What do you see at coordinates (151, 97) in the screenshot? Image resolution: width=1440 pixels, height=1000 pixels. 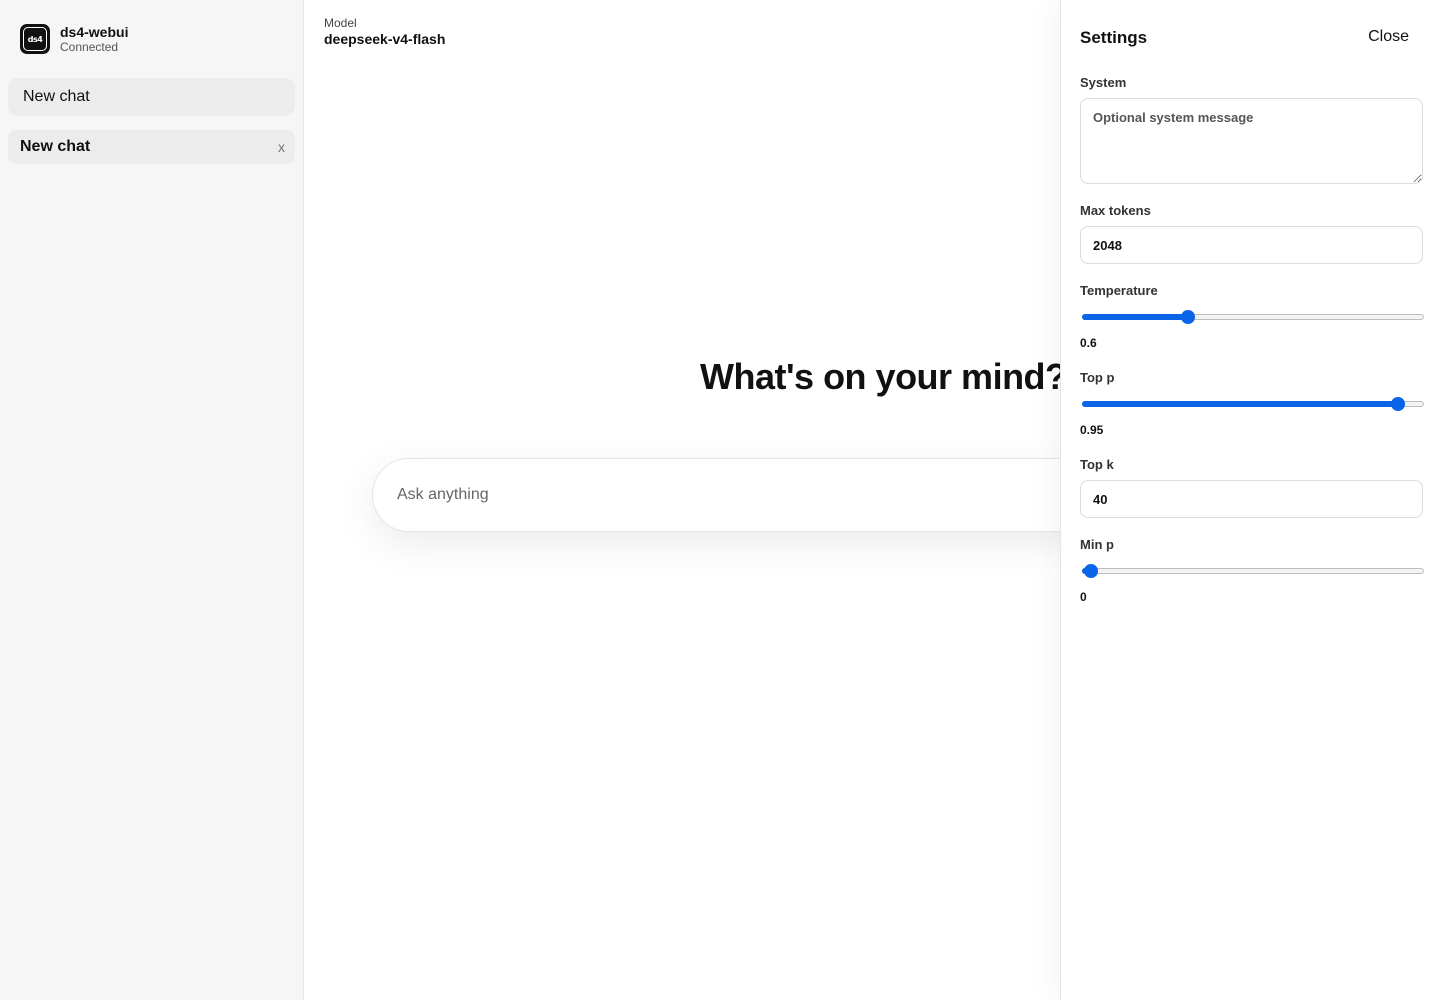 I see `new-chat-button: New chat` at bounding box center [151, 97].